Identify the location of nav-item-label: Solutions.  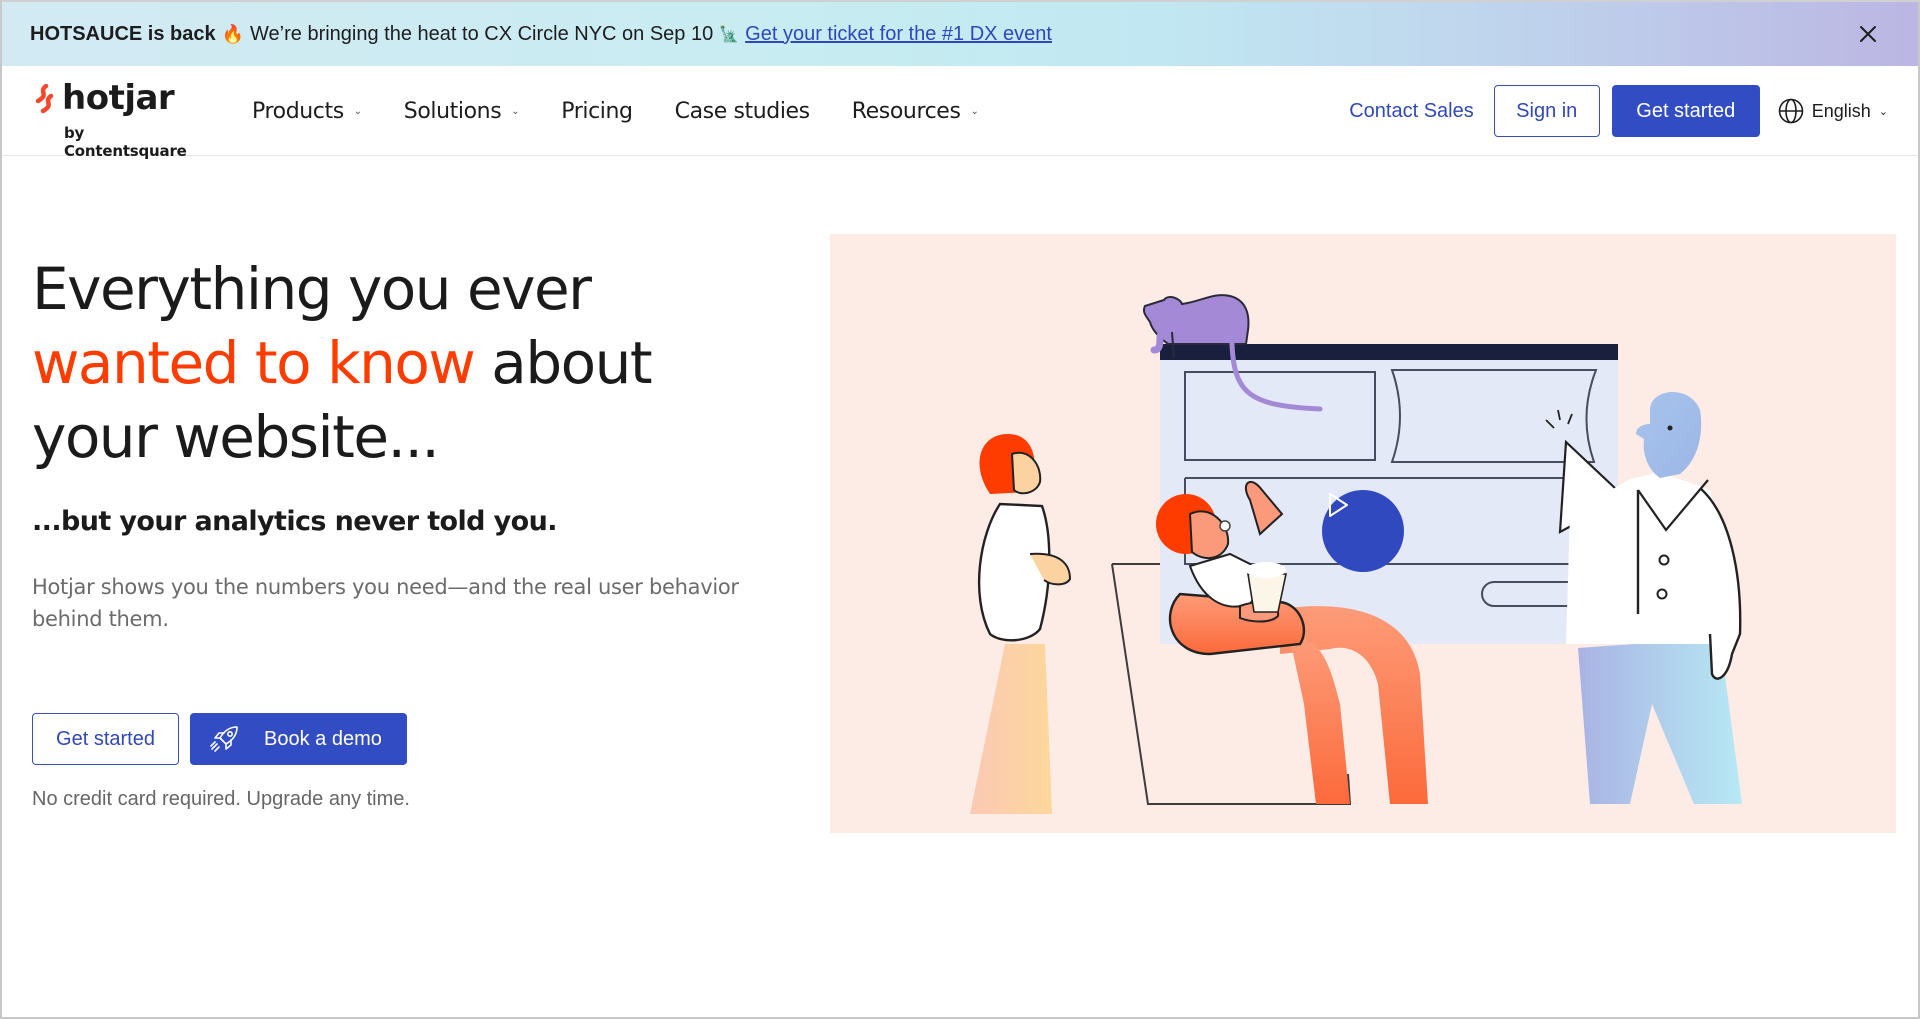
(452, 111).